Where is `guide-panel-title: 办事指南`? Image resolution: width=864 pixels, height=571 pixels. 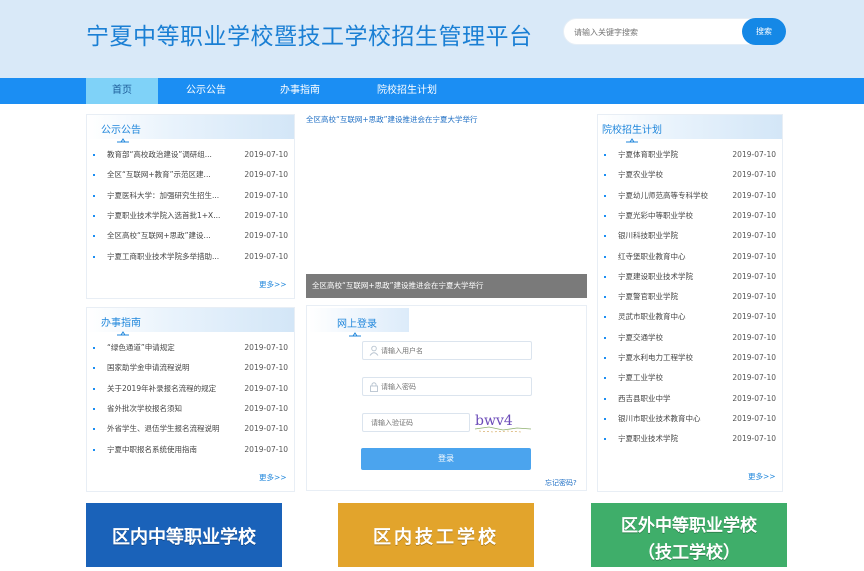
guide-panel-title: 办事指南 is located at coordinates (121, 323).